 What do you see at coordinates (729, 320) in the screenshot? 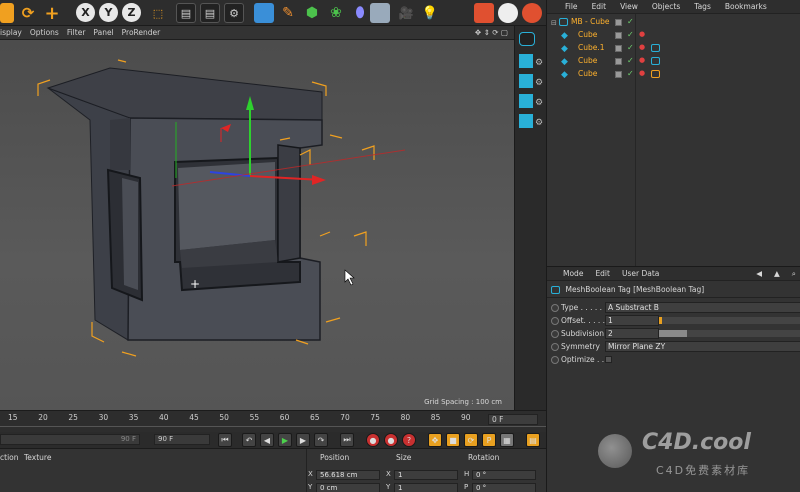
I see `offset-slider` at bounding box center [729, 320].